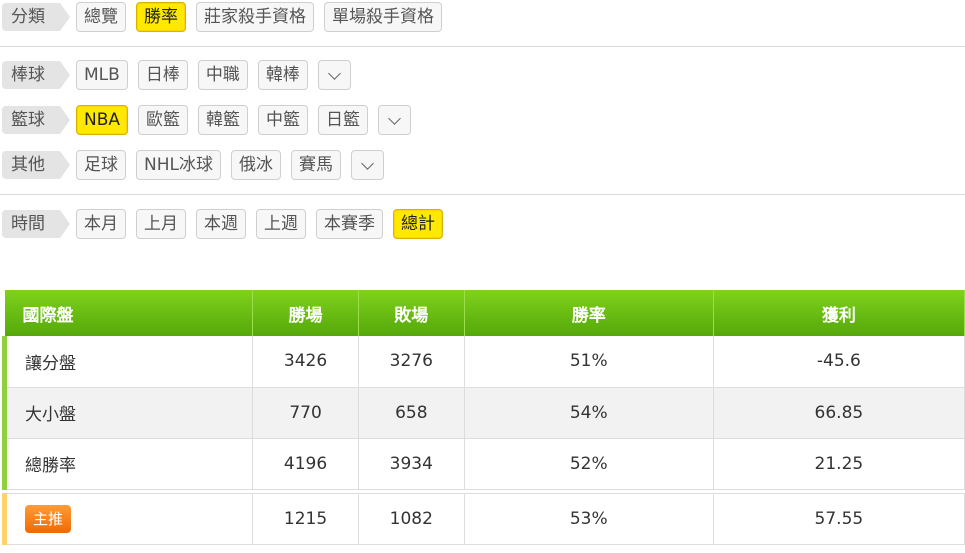  What do you see at coordinates (222, 75) in the screenshot?
I see `chip-cpbl: 中職` at bounding box center [222, 75].